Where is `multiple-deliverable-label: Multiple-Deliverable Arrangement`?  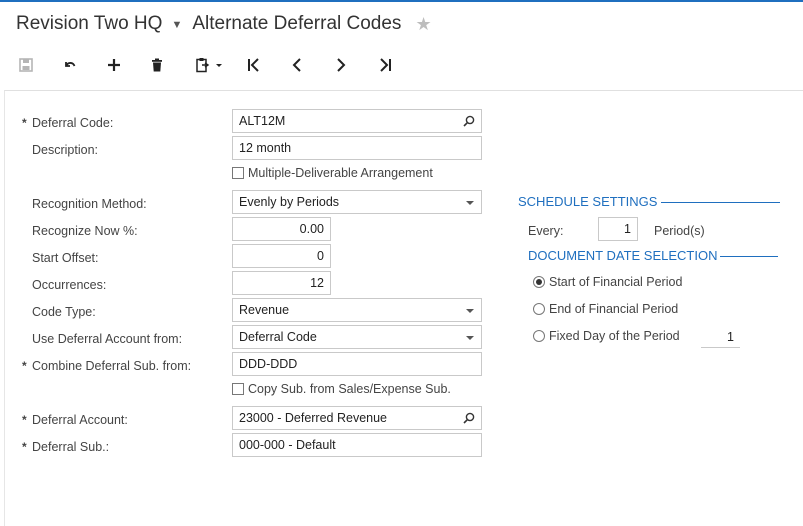 multiple-deliverable-label: Multiple-Deliverable Arrangement is located at coordinates (340, 173).